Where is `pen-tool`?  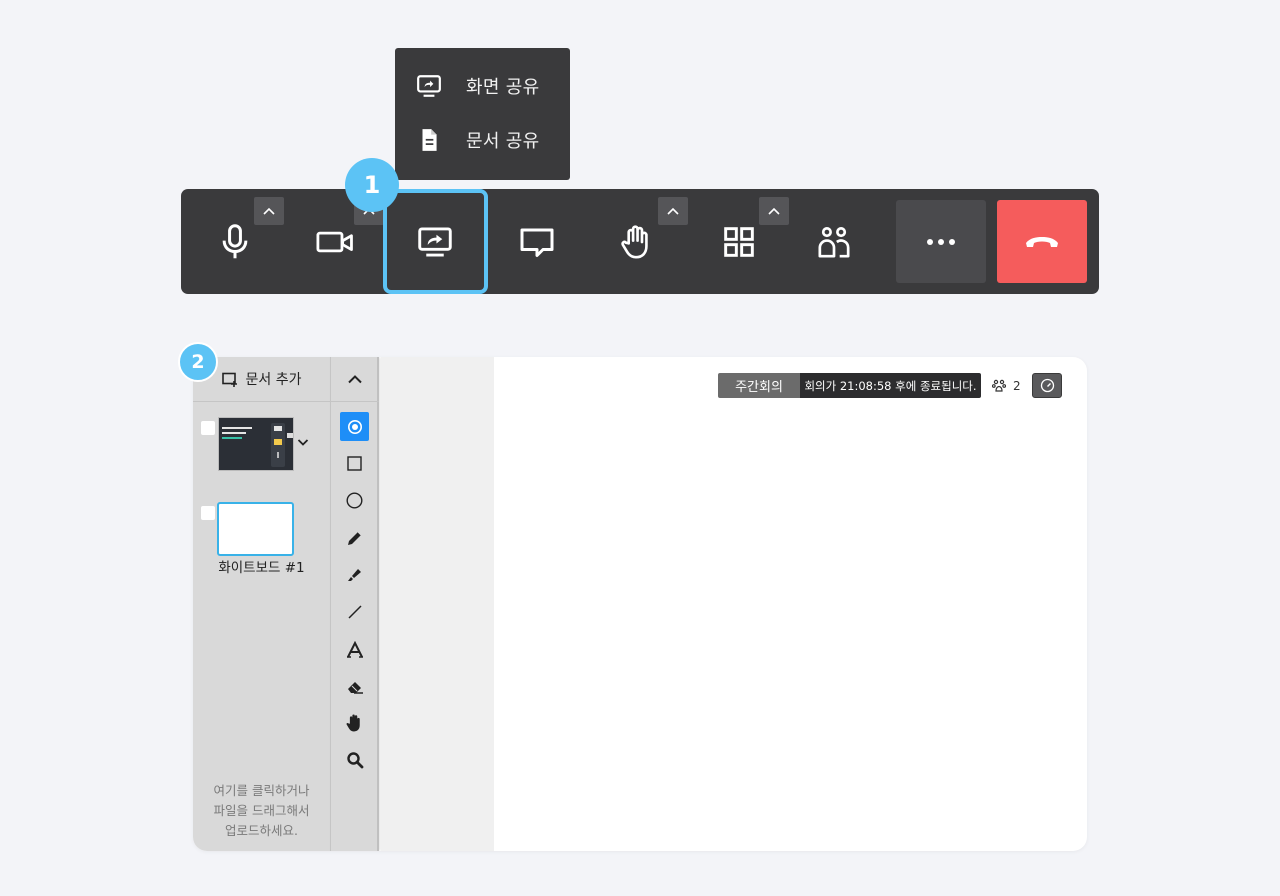 pen-tool is located at coordinates (354, 537).